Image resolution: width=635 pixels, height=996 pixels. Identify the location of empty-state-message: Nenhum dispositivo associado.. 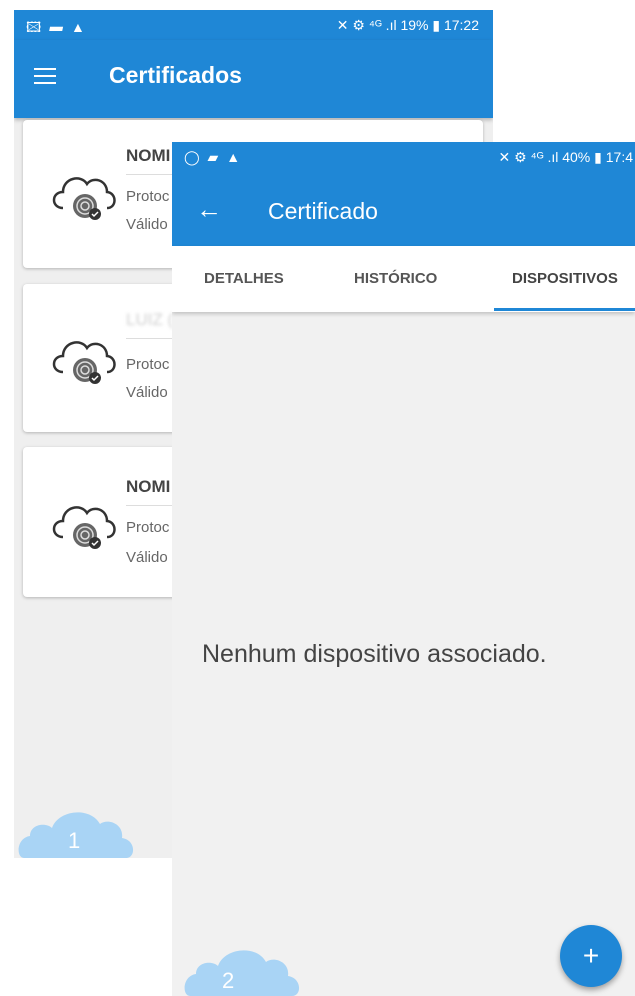
(374, 654).